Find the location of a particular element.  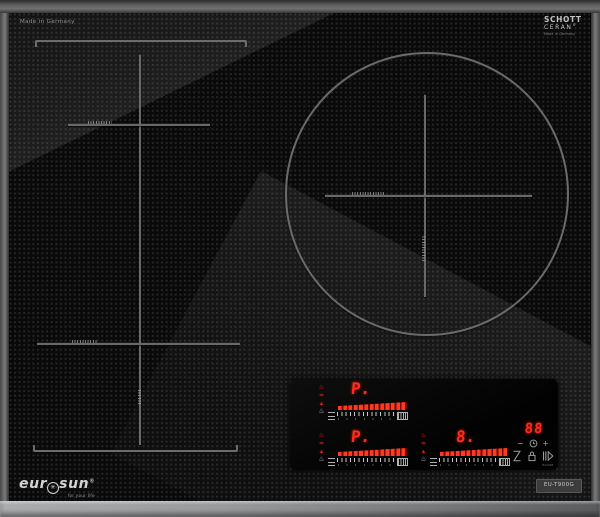

frame-front-edge is located at coordinates (300, 509).